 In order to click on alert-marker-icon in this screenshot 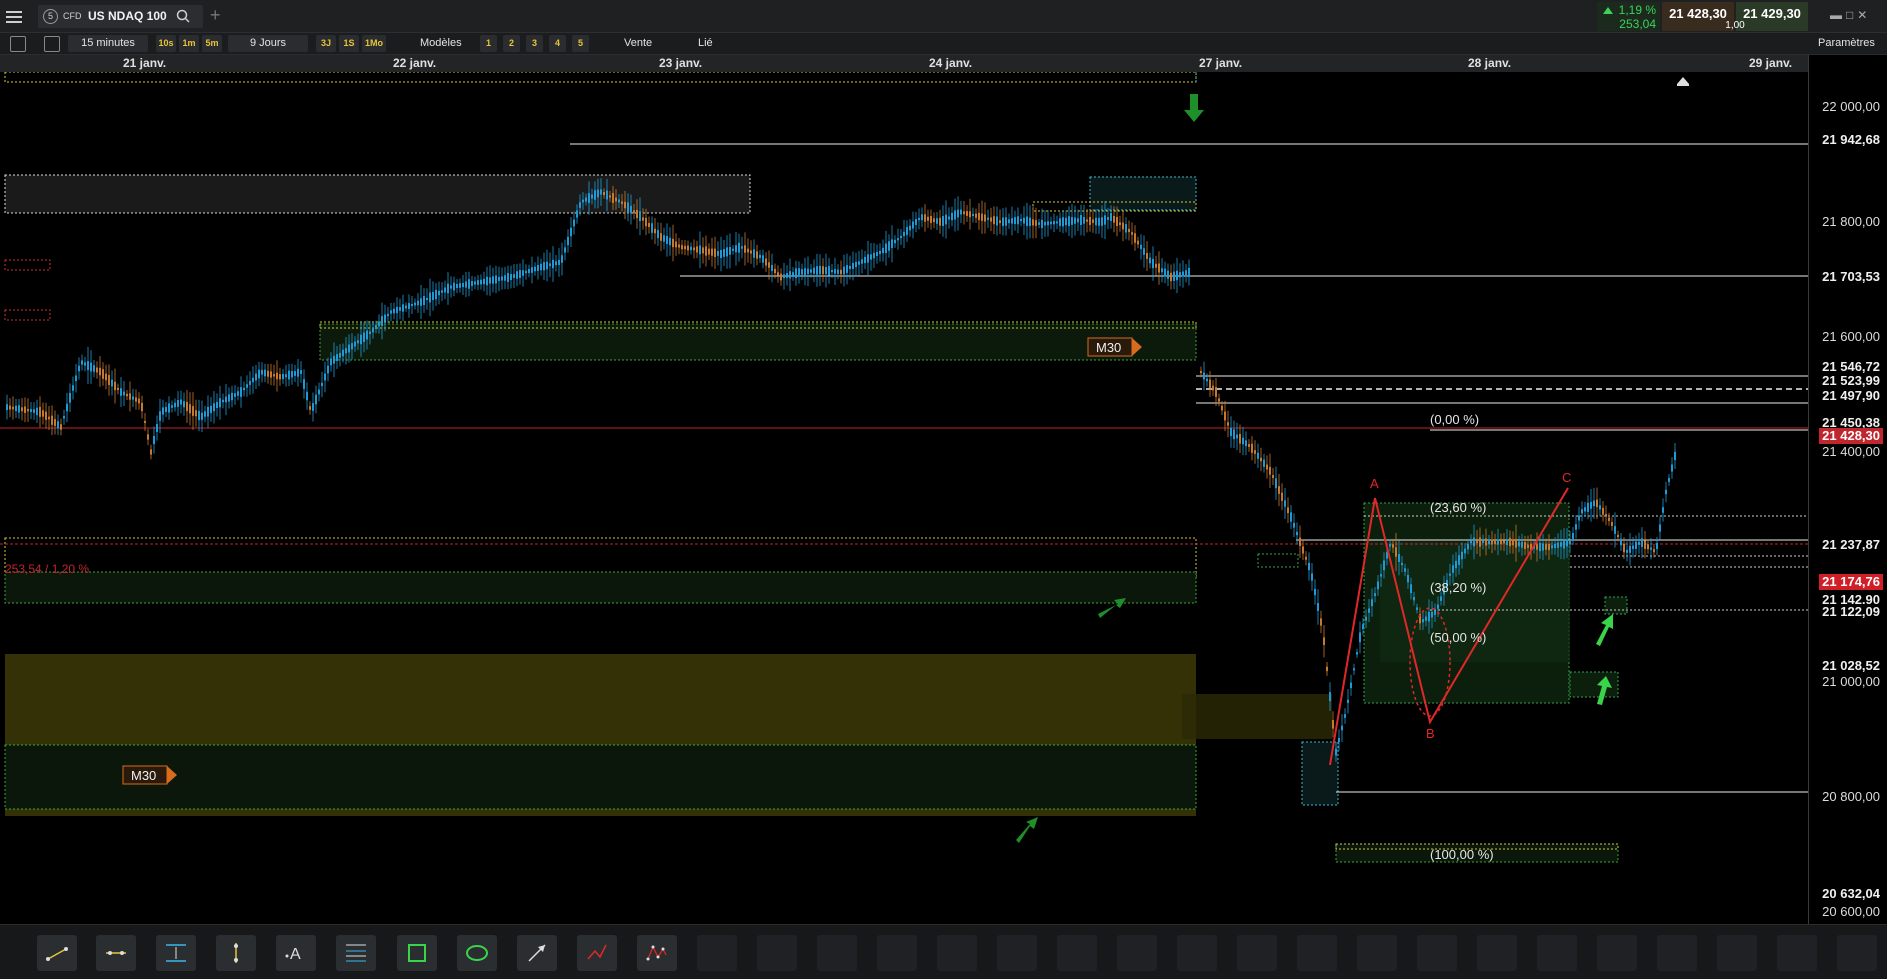, I will do `click(1683, 81)`.